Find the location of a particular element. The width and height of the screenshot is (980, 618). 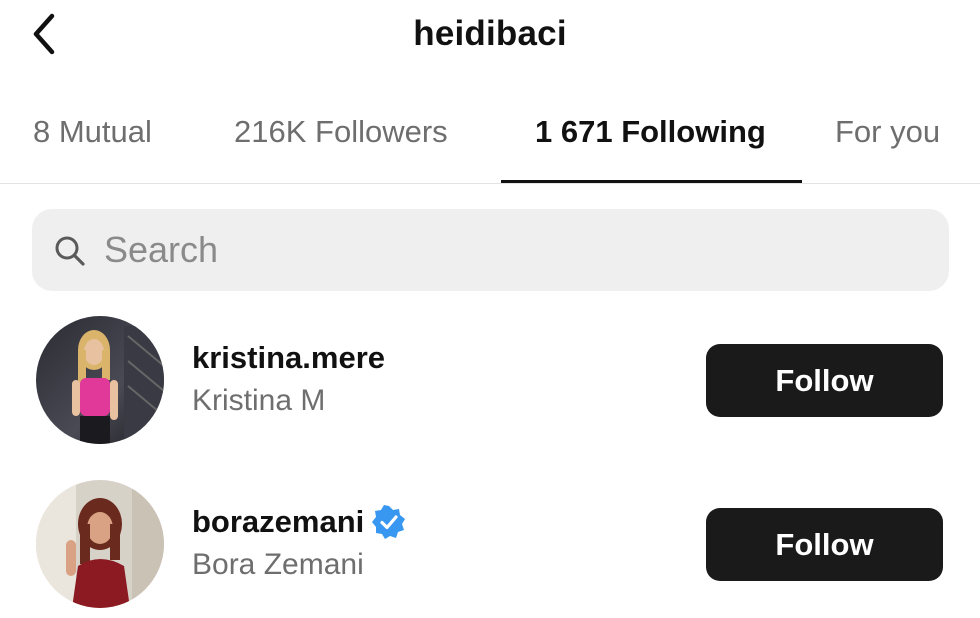

tab-followers: 216K Followers is located at coordinates (341, 132).